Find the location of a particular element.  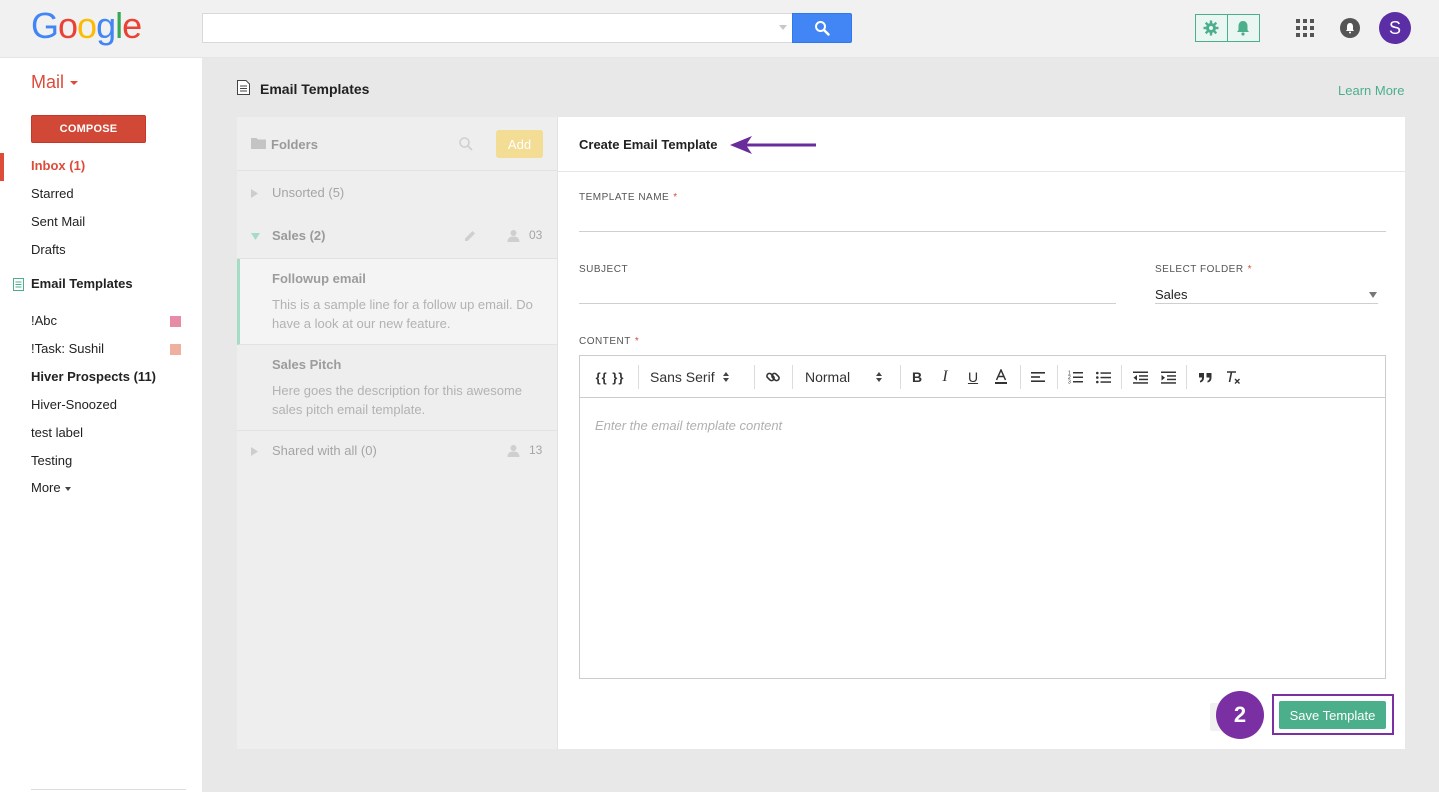

insert-placeholder-button: {{ }} is located at coordinates (610, 377).